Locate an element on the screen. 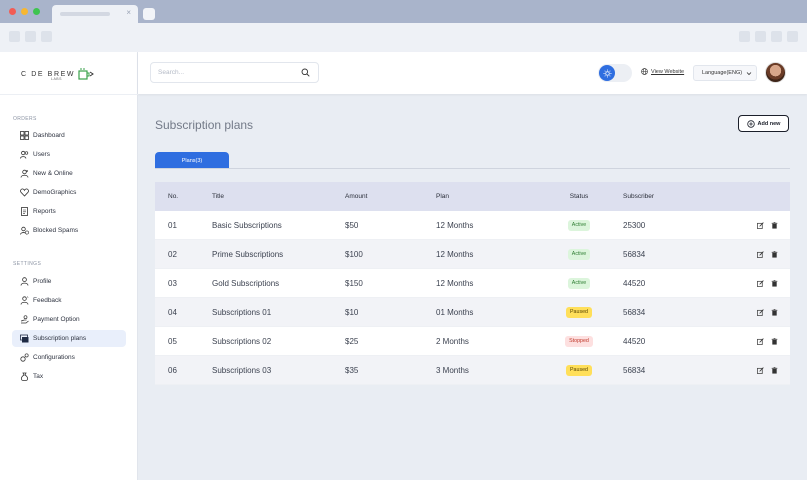  tax-icon is located at coordinates (24, 376).